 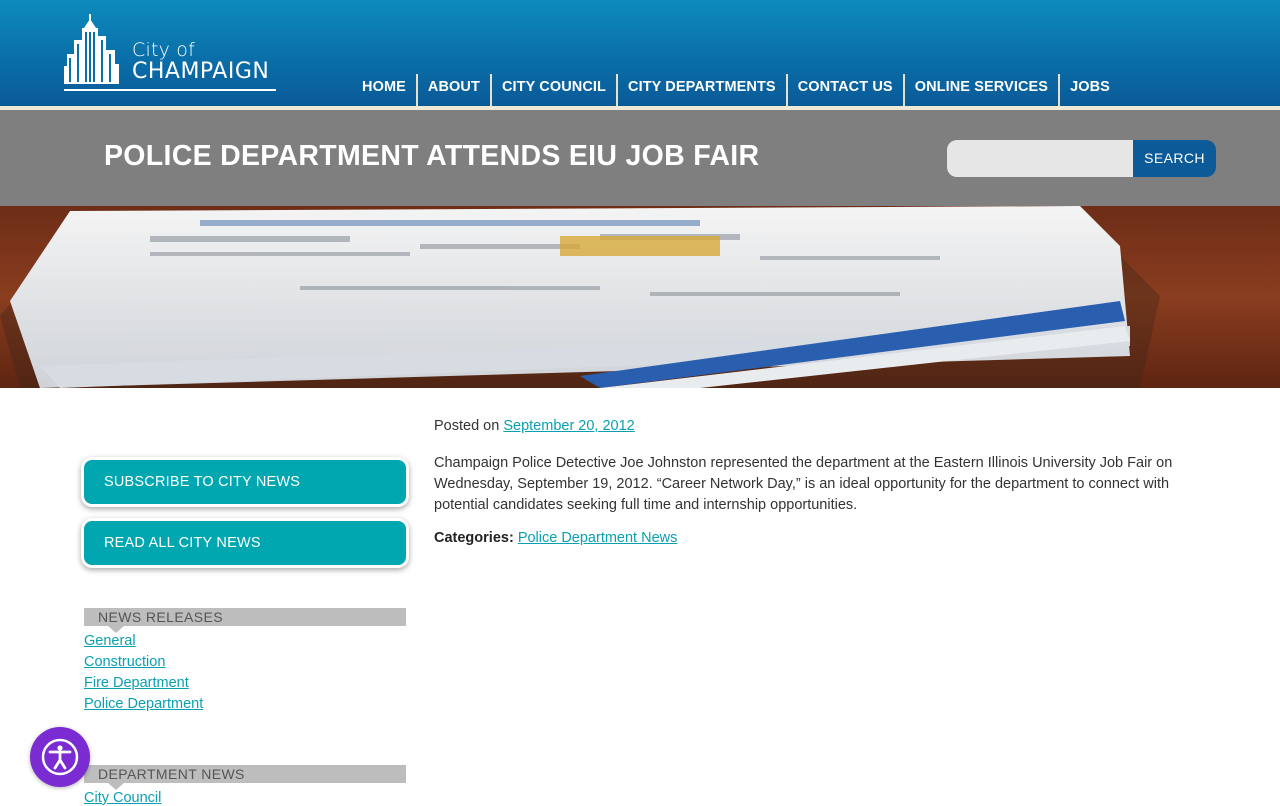 I want to click on news-link-general: General, so click(x=110, y=641).